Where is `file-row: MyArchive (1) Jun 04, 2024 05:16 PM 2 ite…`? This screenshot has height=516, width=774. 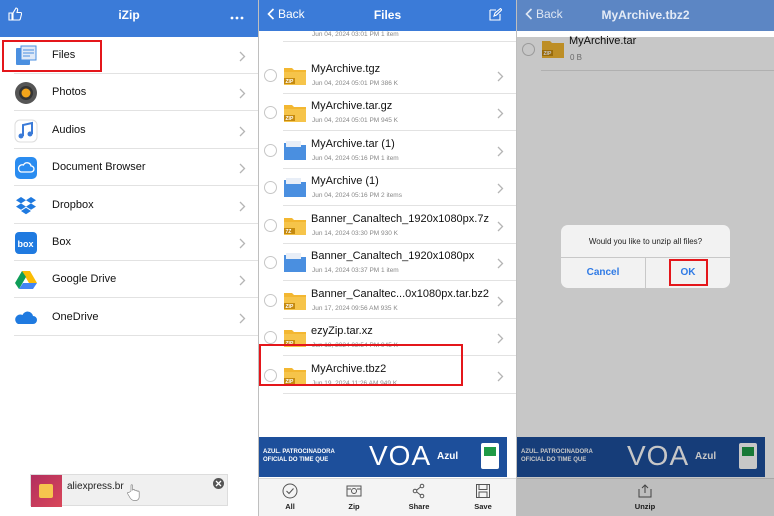
file-row: MyArchive (1) Jun 04, 2024 05:16 PM 2 ite… is located at coordinates (387, 187).